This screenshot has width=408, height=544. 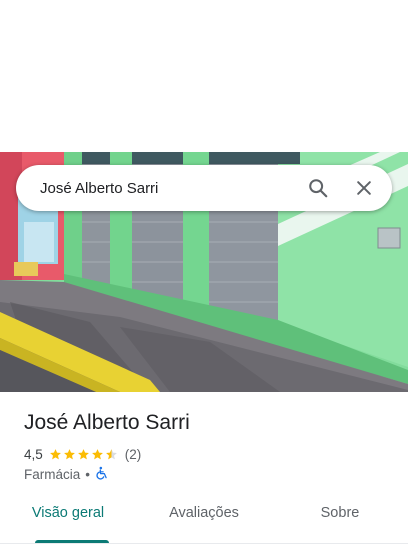 I want to click on active-tab-indicator, so click(x=72, y=541).